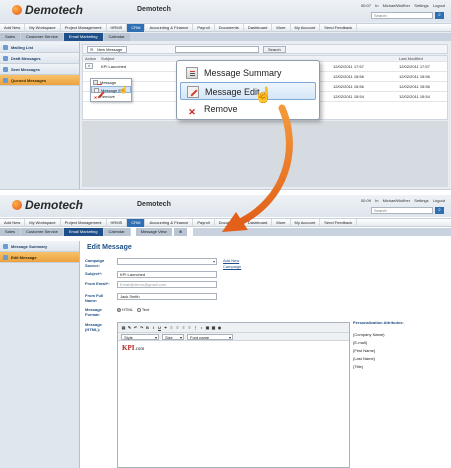  I want to click on justify-icon: ≡, so click(189, 328).